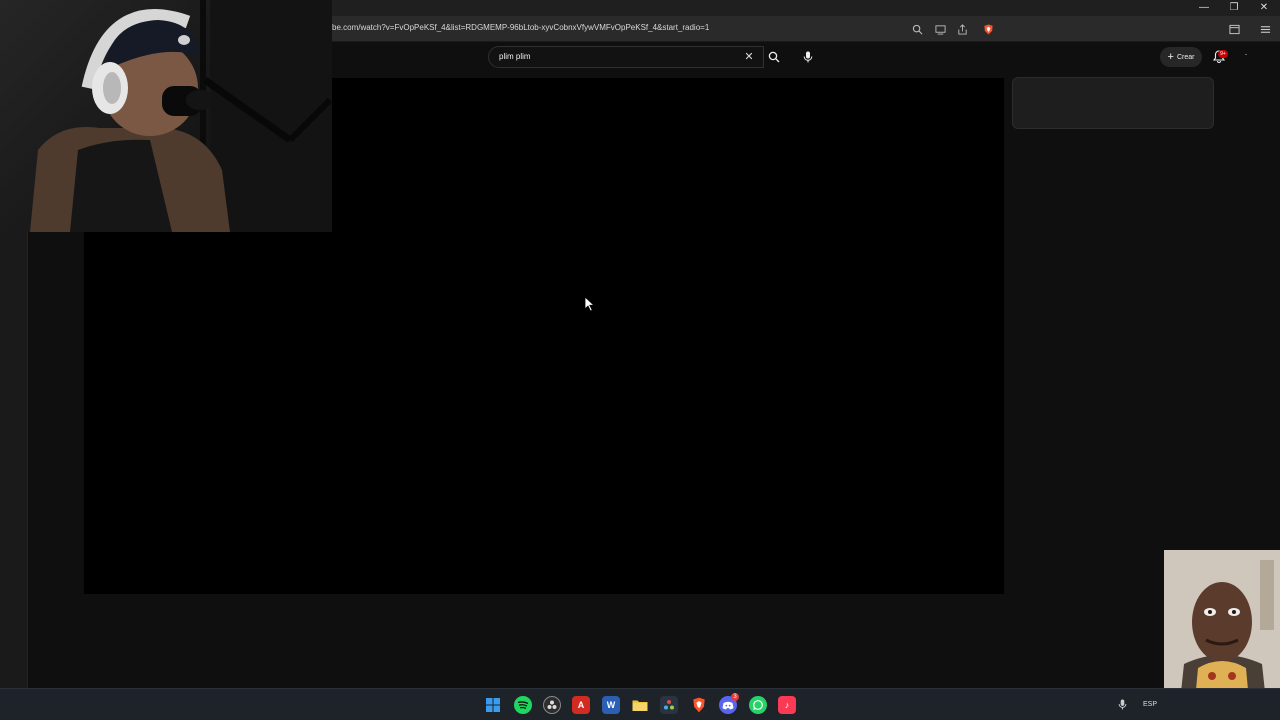 The height and width of the screenshot is (720, 1280). What do you see at coordinates (515, 56) in the screenshot?
I see `search-query: plim plim` at bounding box center [515, 56].